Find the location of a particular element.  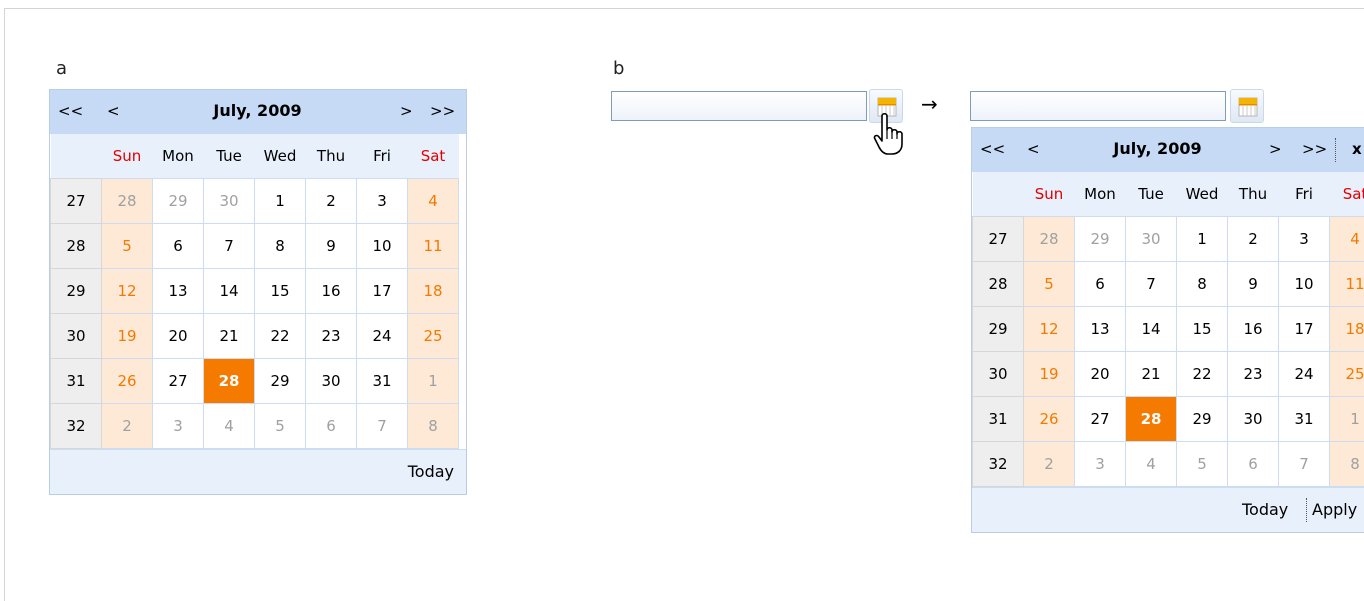

apply-button: Apply is located at coordinates (1334, 509).